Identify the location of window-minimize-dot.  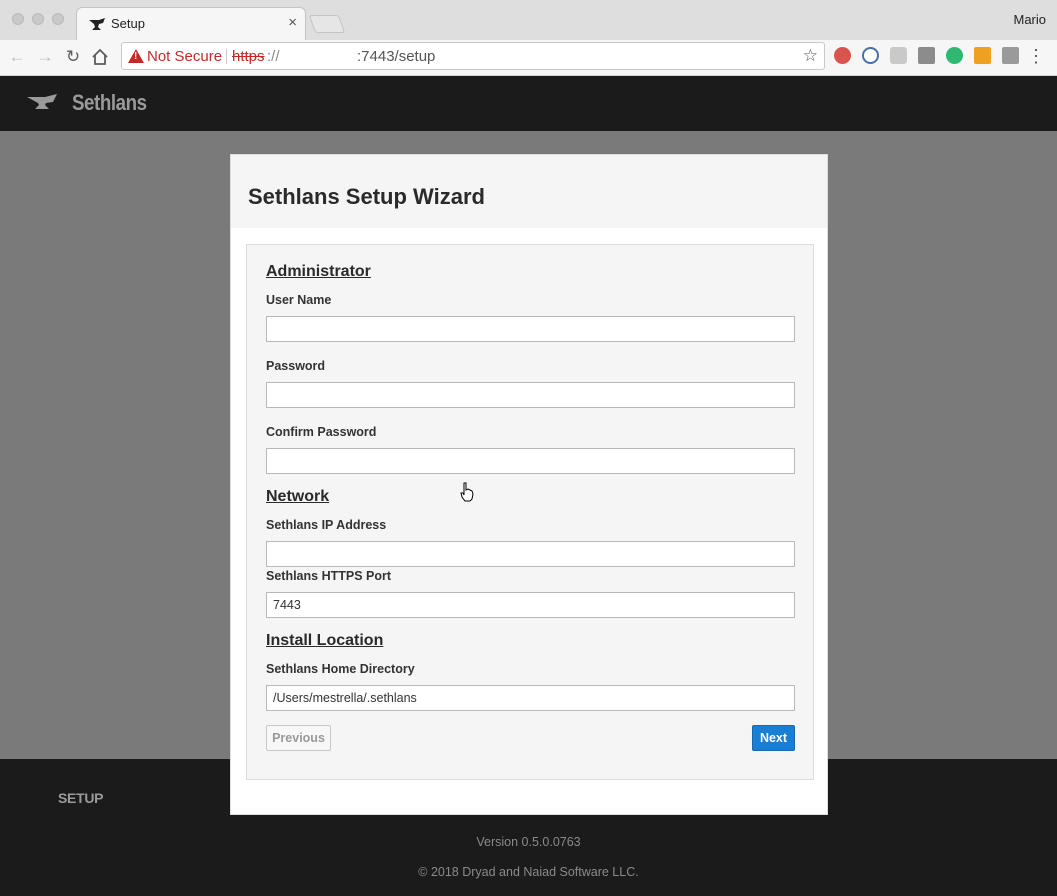
(38, 19).